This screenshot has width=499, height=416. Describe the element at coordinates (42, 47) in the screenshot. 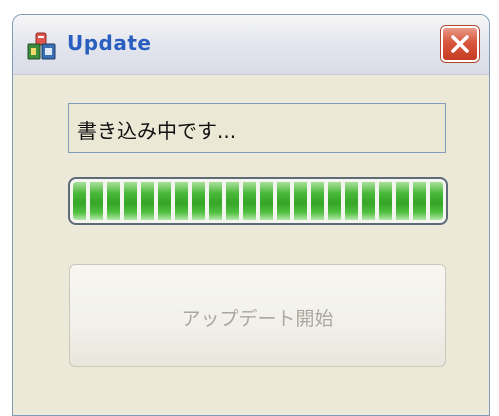

I see `update-app-icon` at that location.